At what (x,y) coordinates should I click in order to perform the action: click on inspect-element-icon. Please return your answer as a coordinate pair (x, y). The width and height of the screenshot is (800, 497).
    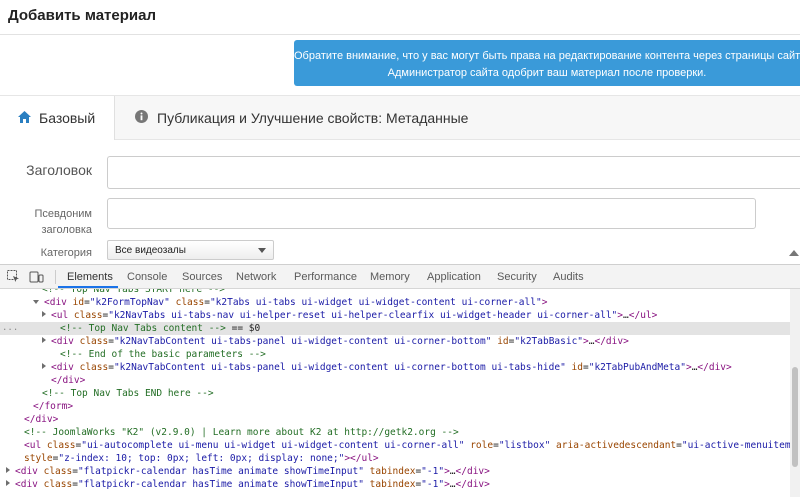
    Looking at the image, I should click on (13, 276).